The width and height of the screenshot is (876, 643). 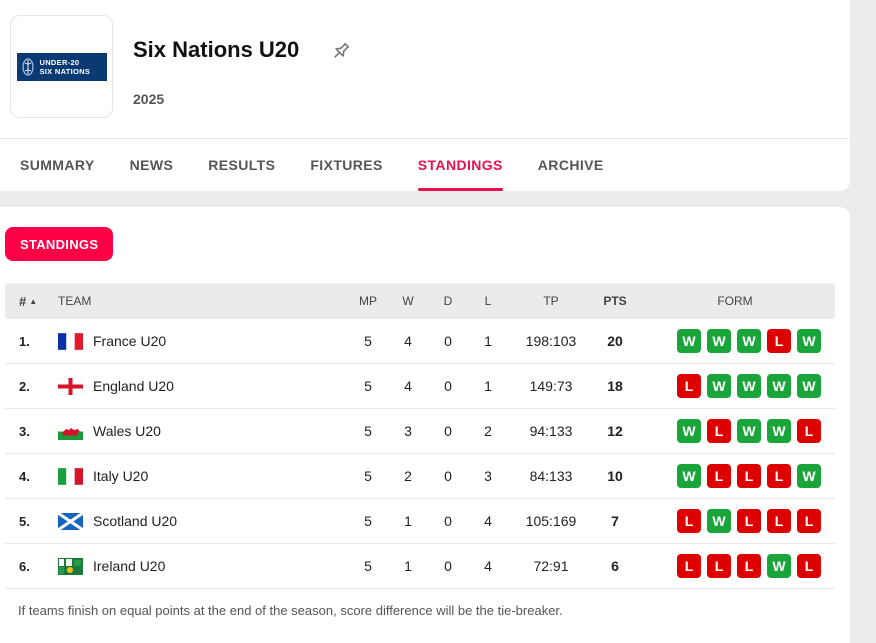 What do you see at coordinates (615, 476) in the screenshot?
I see `points-cell: 10` at bounding box center [615, 476].